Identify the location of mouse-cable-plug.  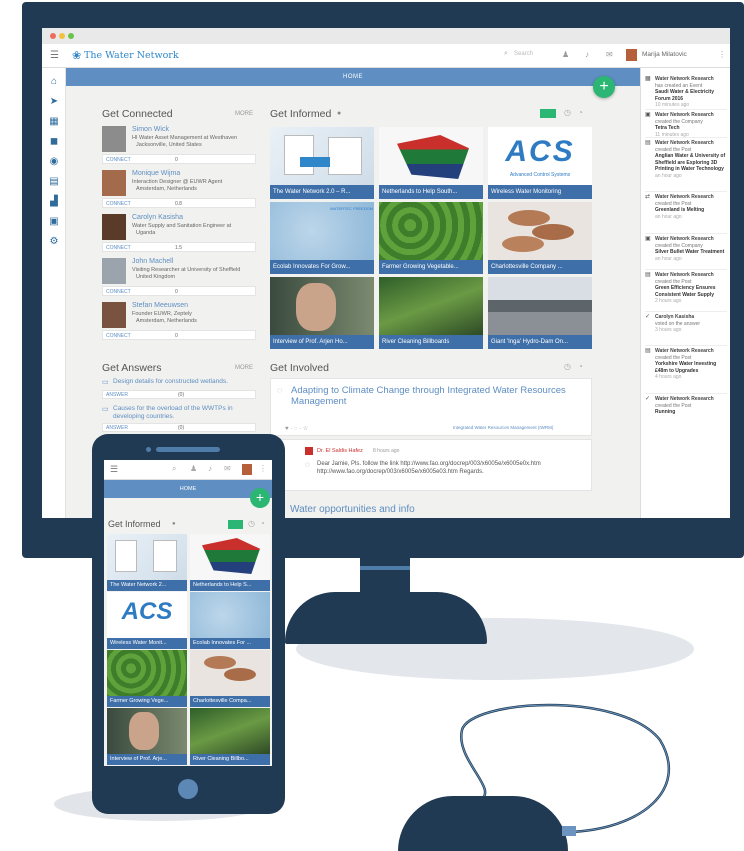
(569, 831).